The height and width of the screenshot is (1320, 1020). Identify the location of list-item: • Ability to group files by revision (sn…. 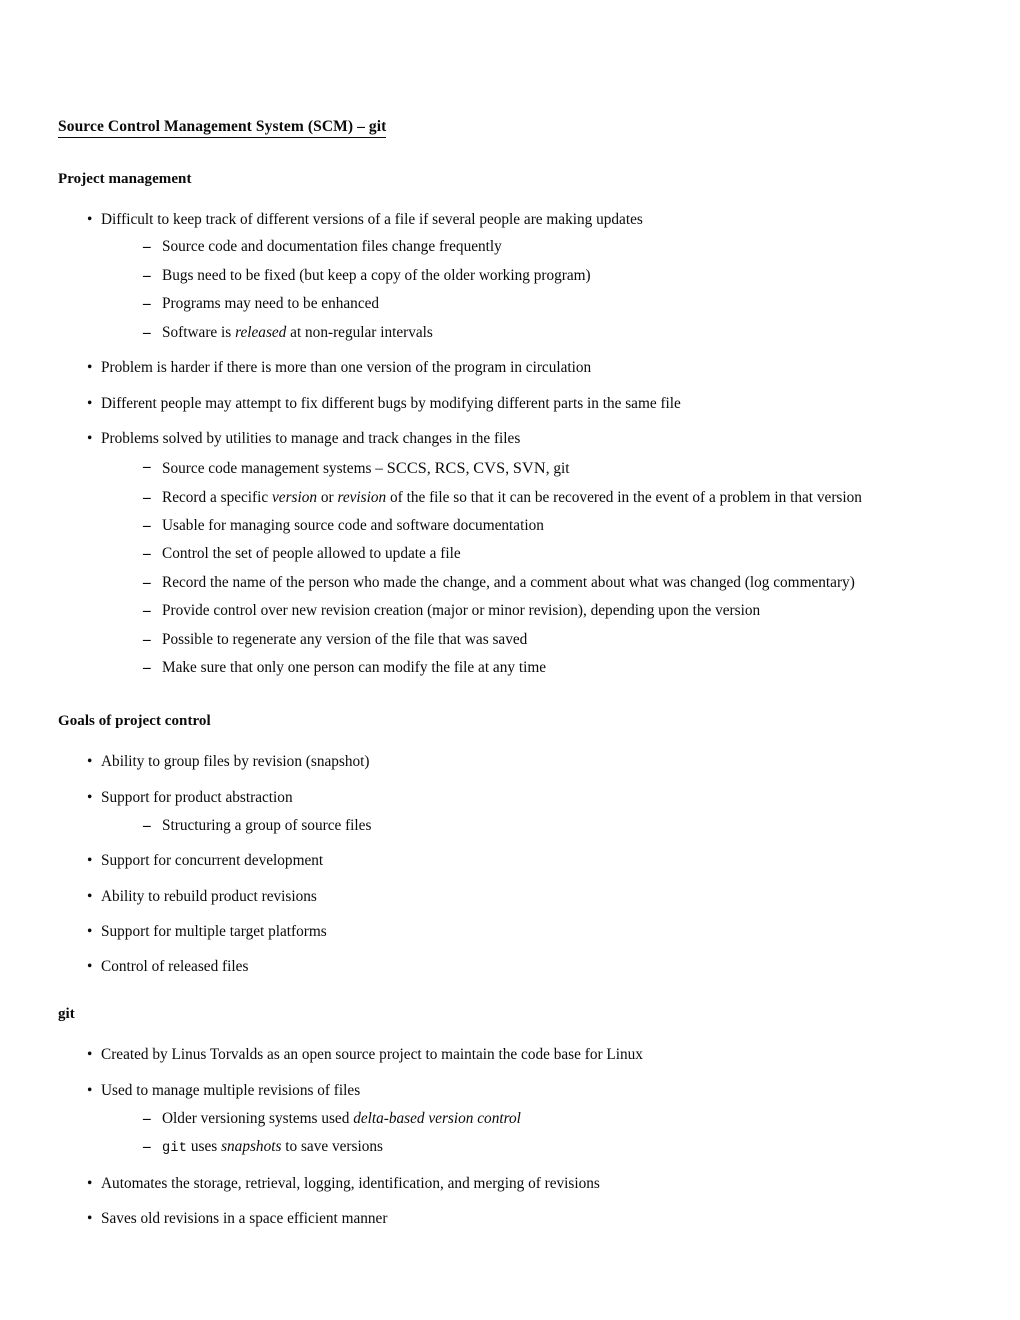
(489, 762).